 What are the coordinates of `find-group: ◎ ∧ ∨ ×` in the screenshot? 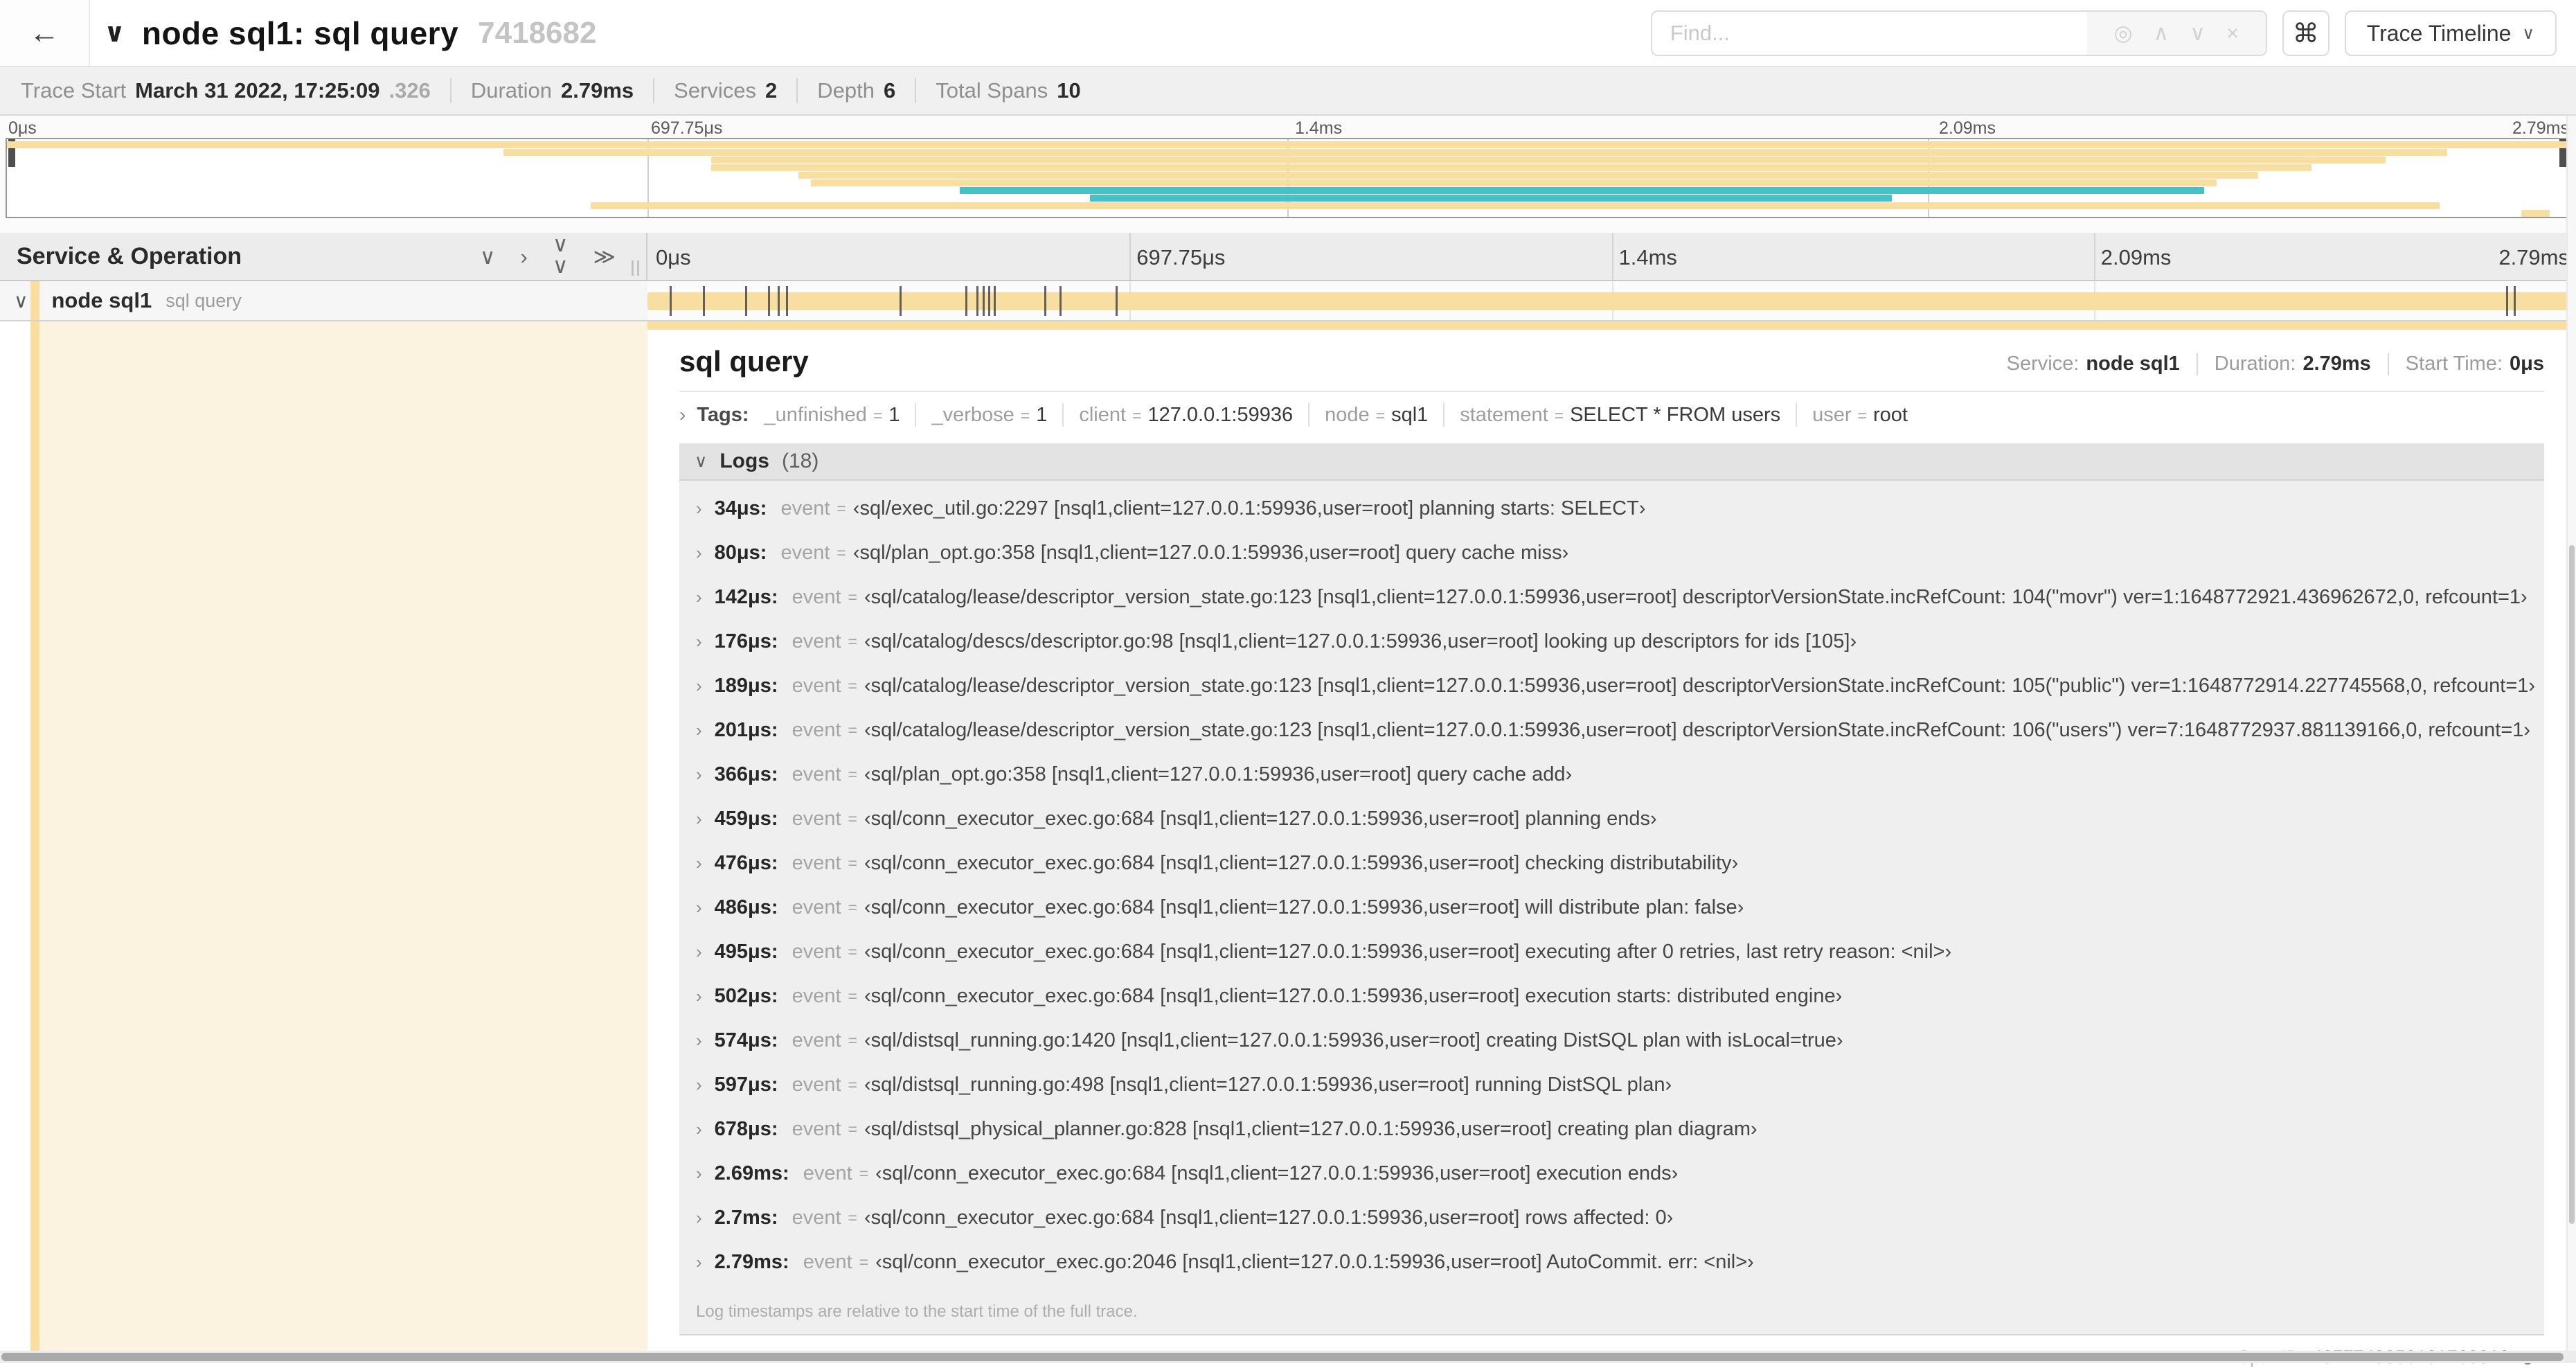 It's located at (1959, 33).